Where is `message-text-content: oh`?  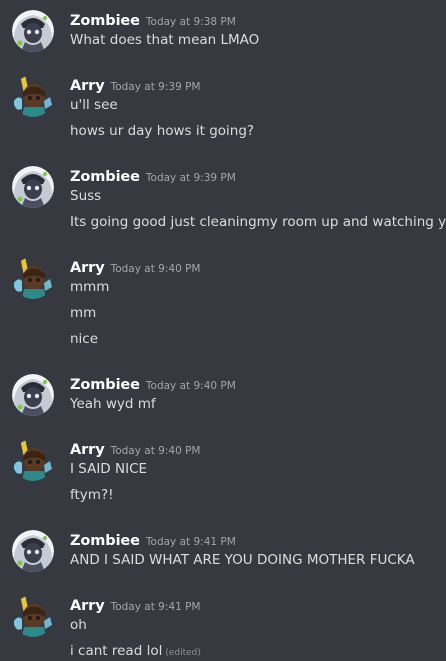
message-text-content: oh is located at coordinates (78, 625).